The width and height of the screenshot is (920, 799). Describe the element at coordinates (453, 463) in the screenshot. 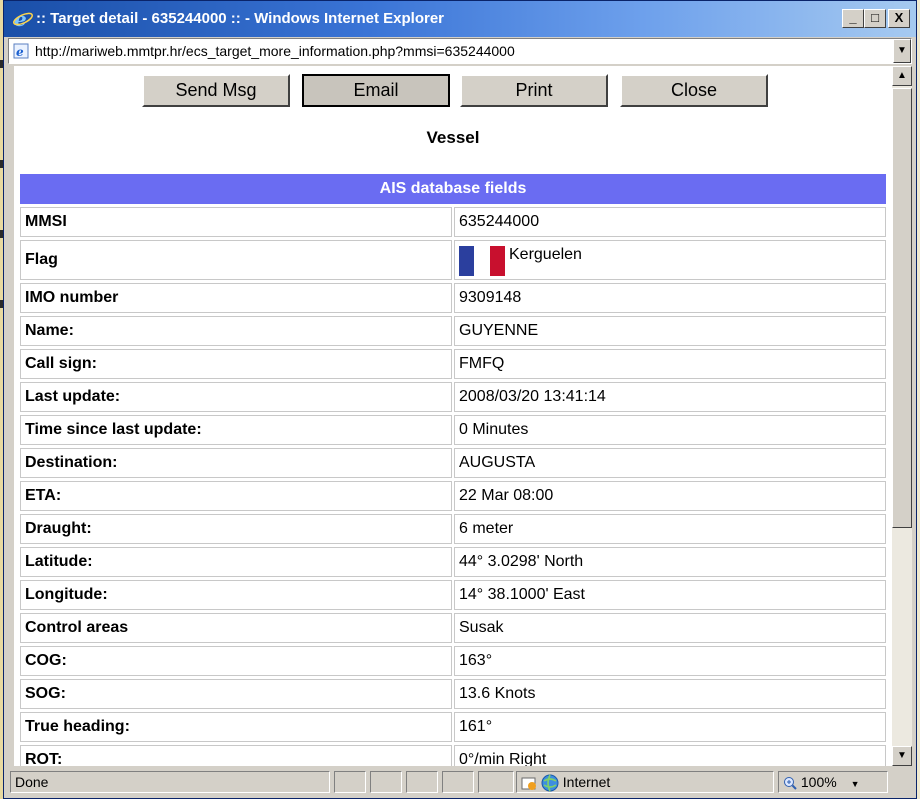

I see `table-row: Destination: AUGUSTA` at that location.